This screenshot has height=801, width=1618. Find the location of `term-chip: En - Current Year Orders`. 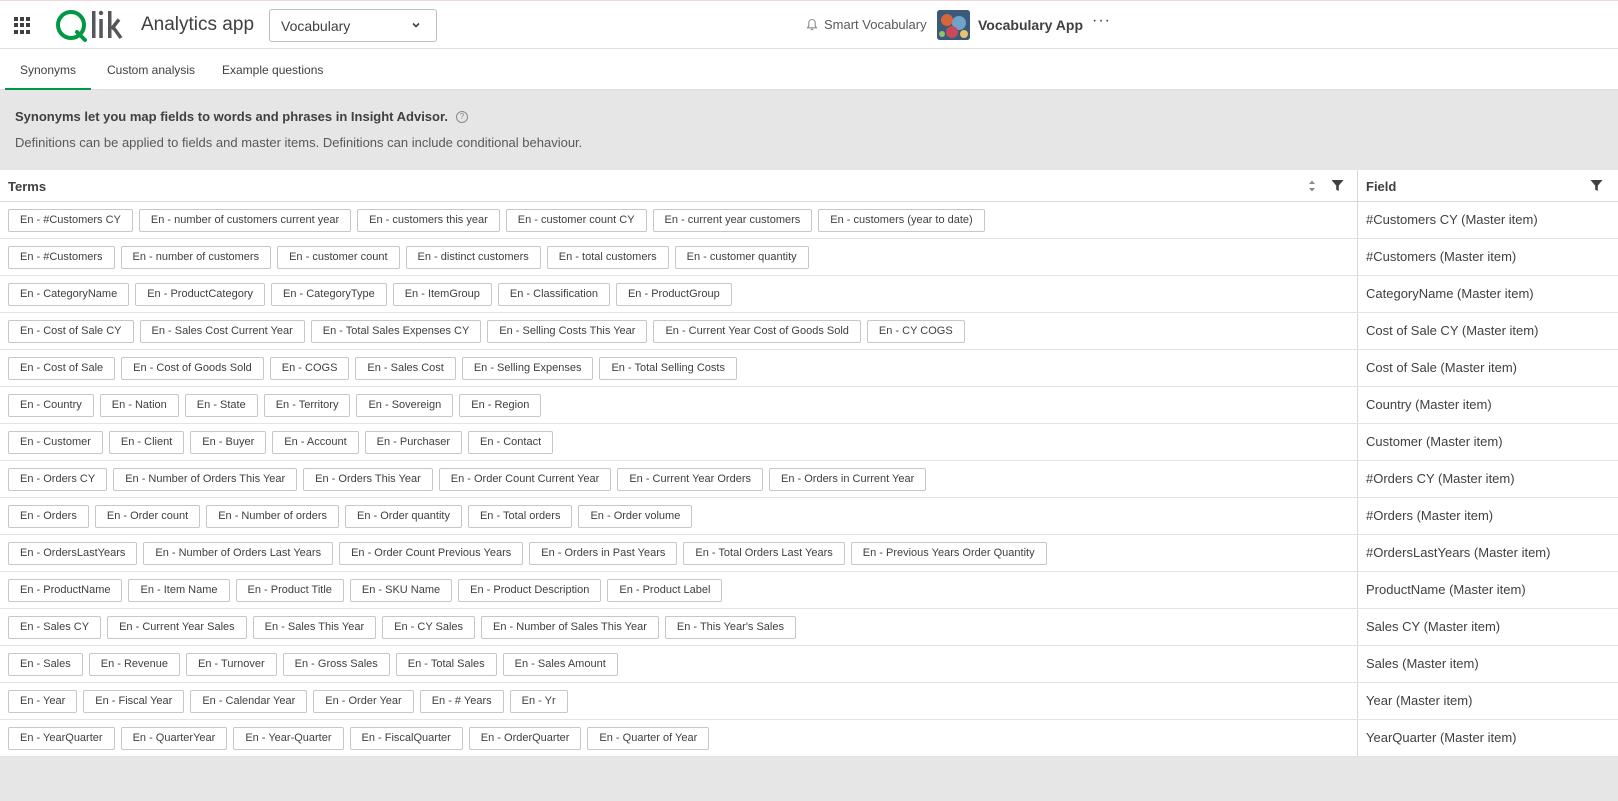

term-chip: En - Current Year Orders is located at coordinates (690, 479).